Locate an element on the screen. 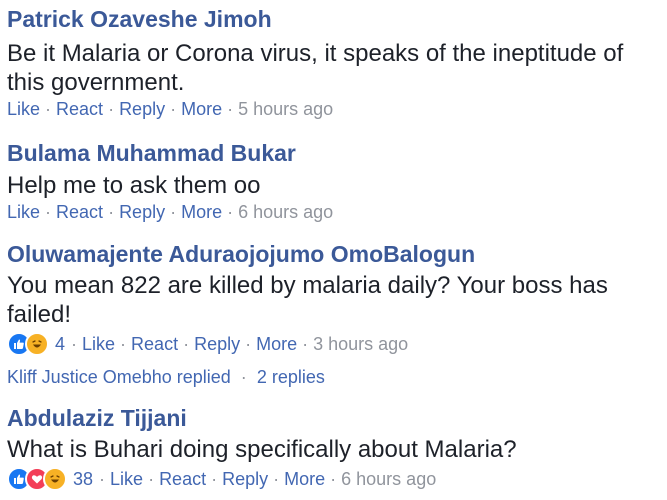 This screenshot has width=667, height=500. comment-timestamp: 5 hours ago is located at coordinates (285, 109).